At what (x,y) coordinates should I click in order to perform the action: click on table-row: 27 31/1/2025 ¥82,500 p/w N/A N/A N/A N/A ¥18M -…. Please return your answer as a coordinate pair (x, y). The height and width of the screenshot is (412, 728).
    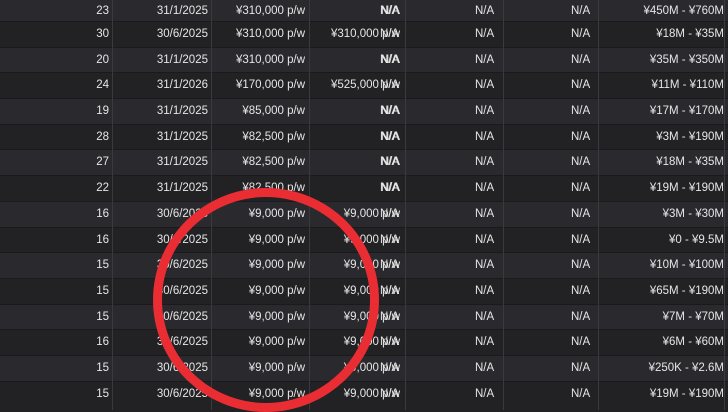
    Looking at the image, I should click on (364, 163).